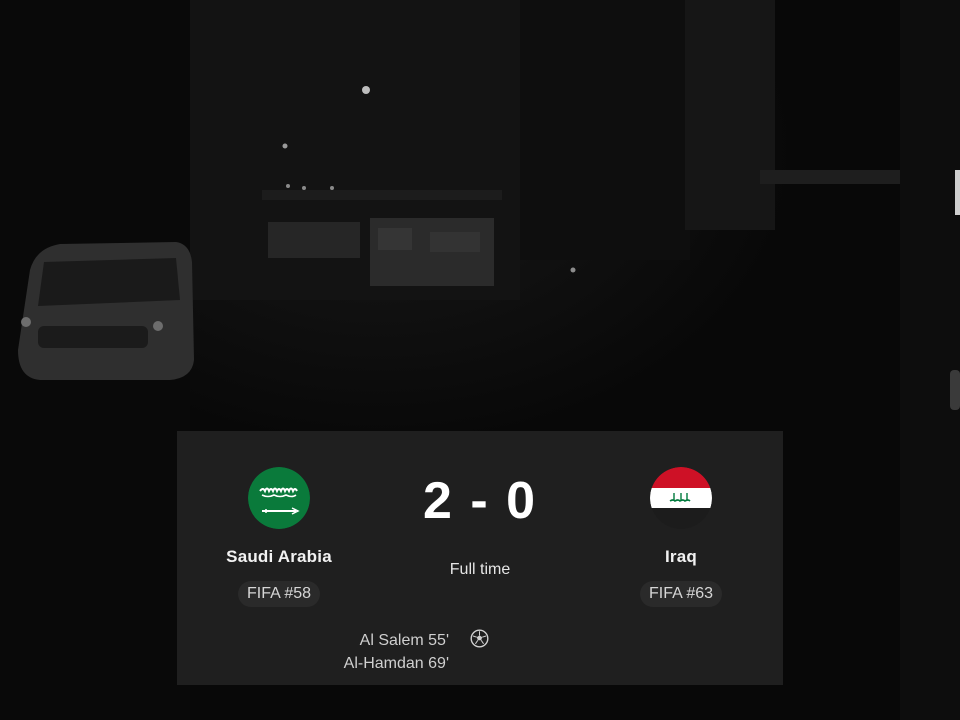  Describe the element at coordinates (279, 498) in the screenshot. I see `saudi-arabia-flag-icon` at that location.